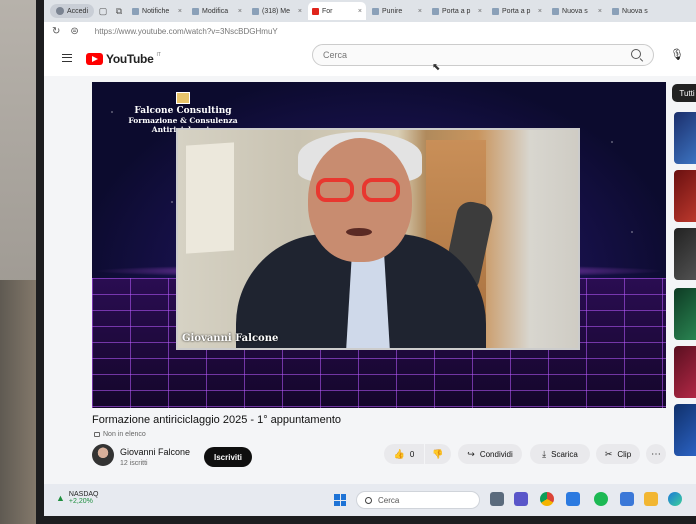 Image resolution: width=696 pixels, height=524 pixels. I want to click on share-button: ↪ Condividi, so click(490, 454).